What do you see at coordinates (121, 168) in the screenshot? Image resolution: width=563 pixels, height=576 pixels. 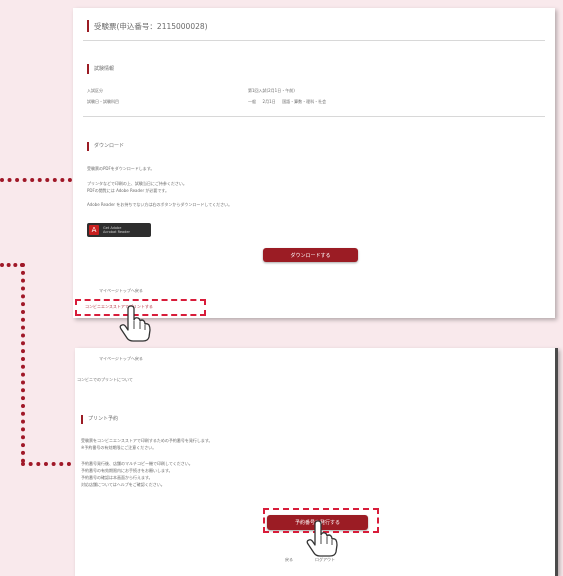 I see `download-text-line: 受験票のPDFをダウンロードします。` at bounding box center [121, 168].